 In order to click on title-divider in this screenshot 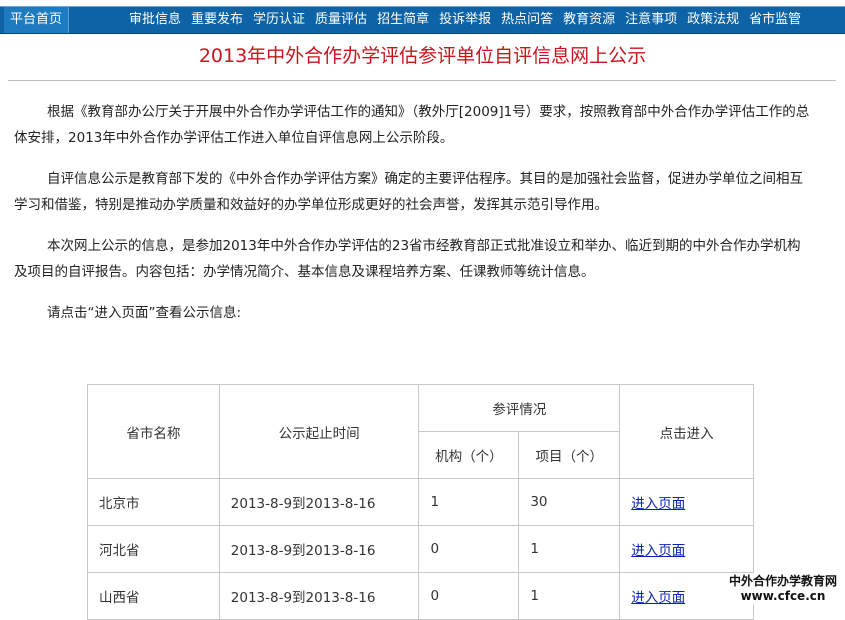, I will do `click(422, 80)`.